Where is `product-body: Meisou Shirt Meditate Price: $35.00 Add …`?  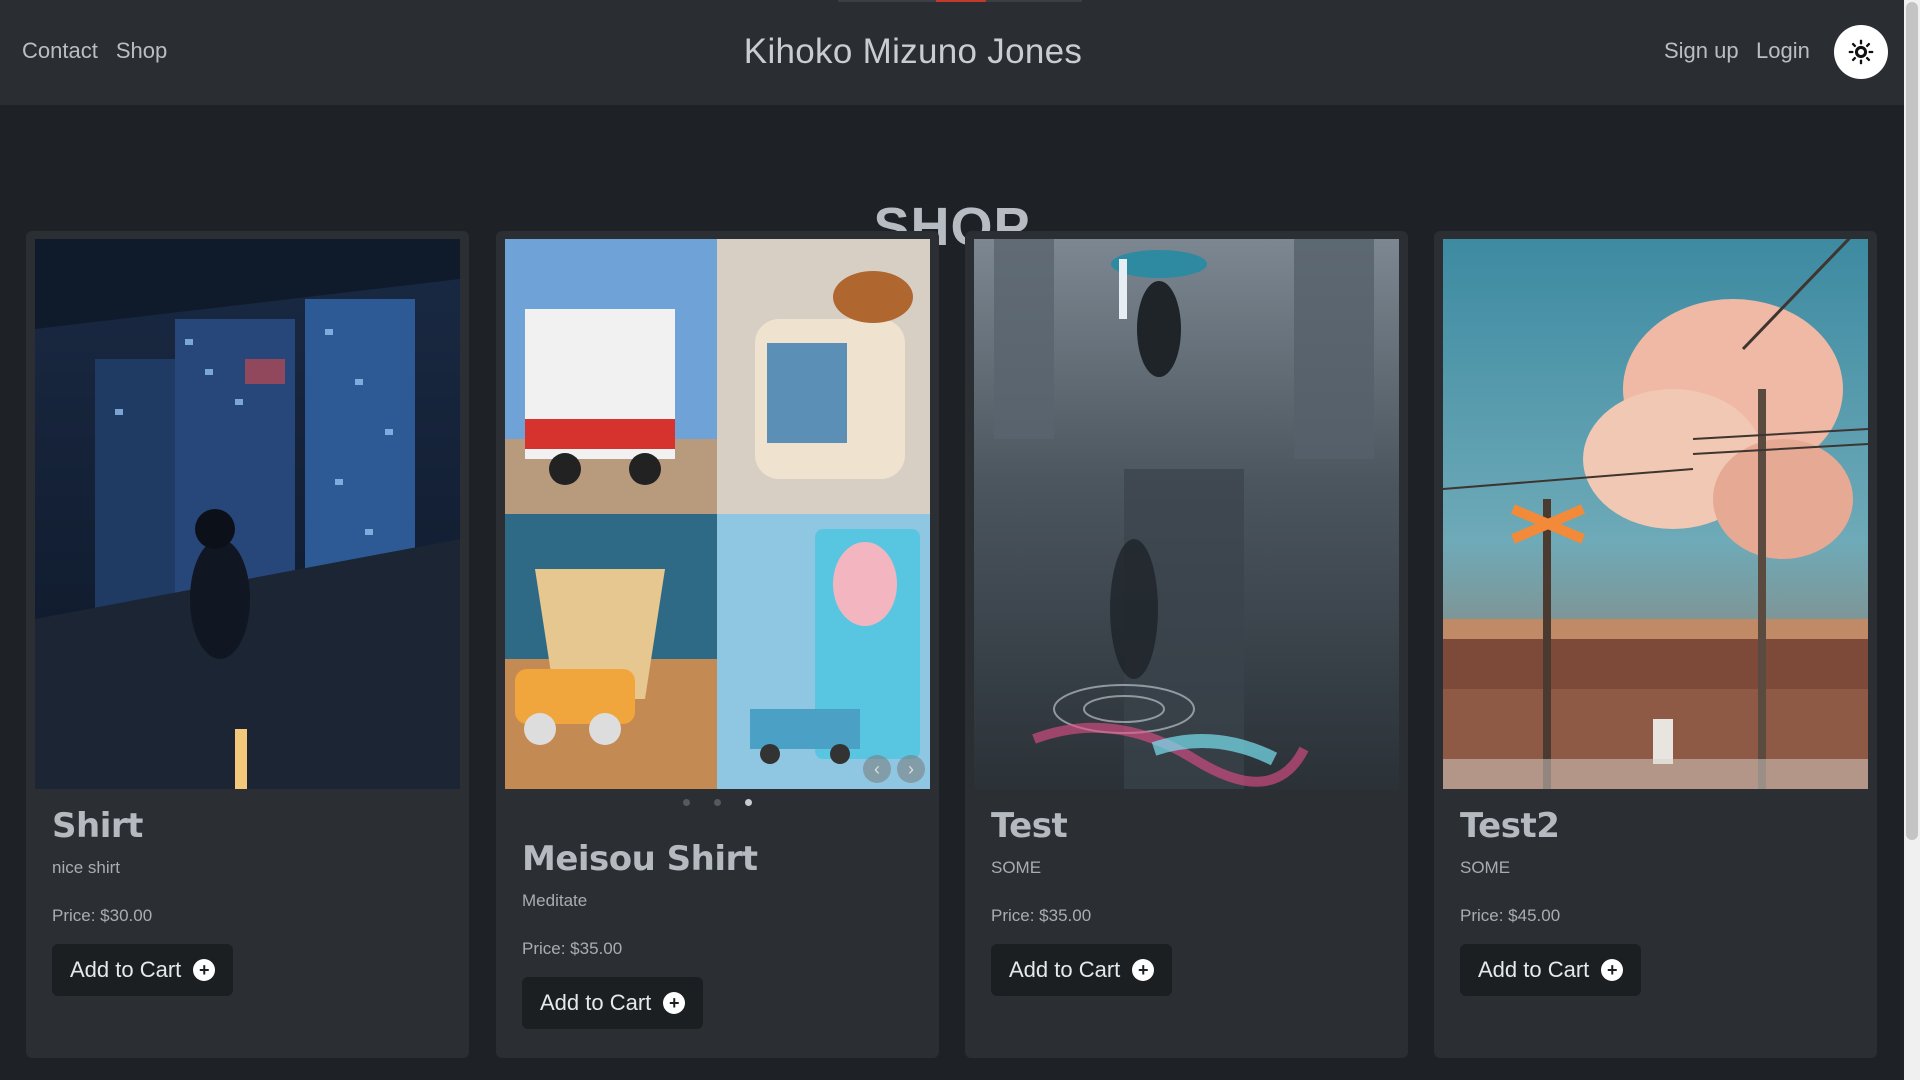 product-body: Meisou Shirt Meditate Price: $35.00 Add … is located at coordinates (720, 934).